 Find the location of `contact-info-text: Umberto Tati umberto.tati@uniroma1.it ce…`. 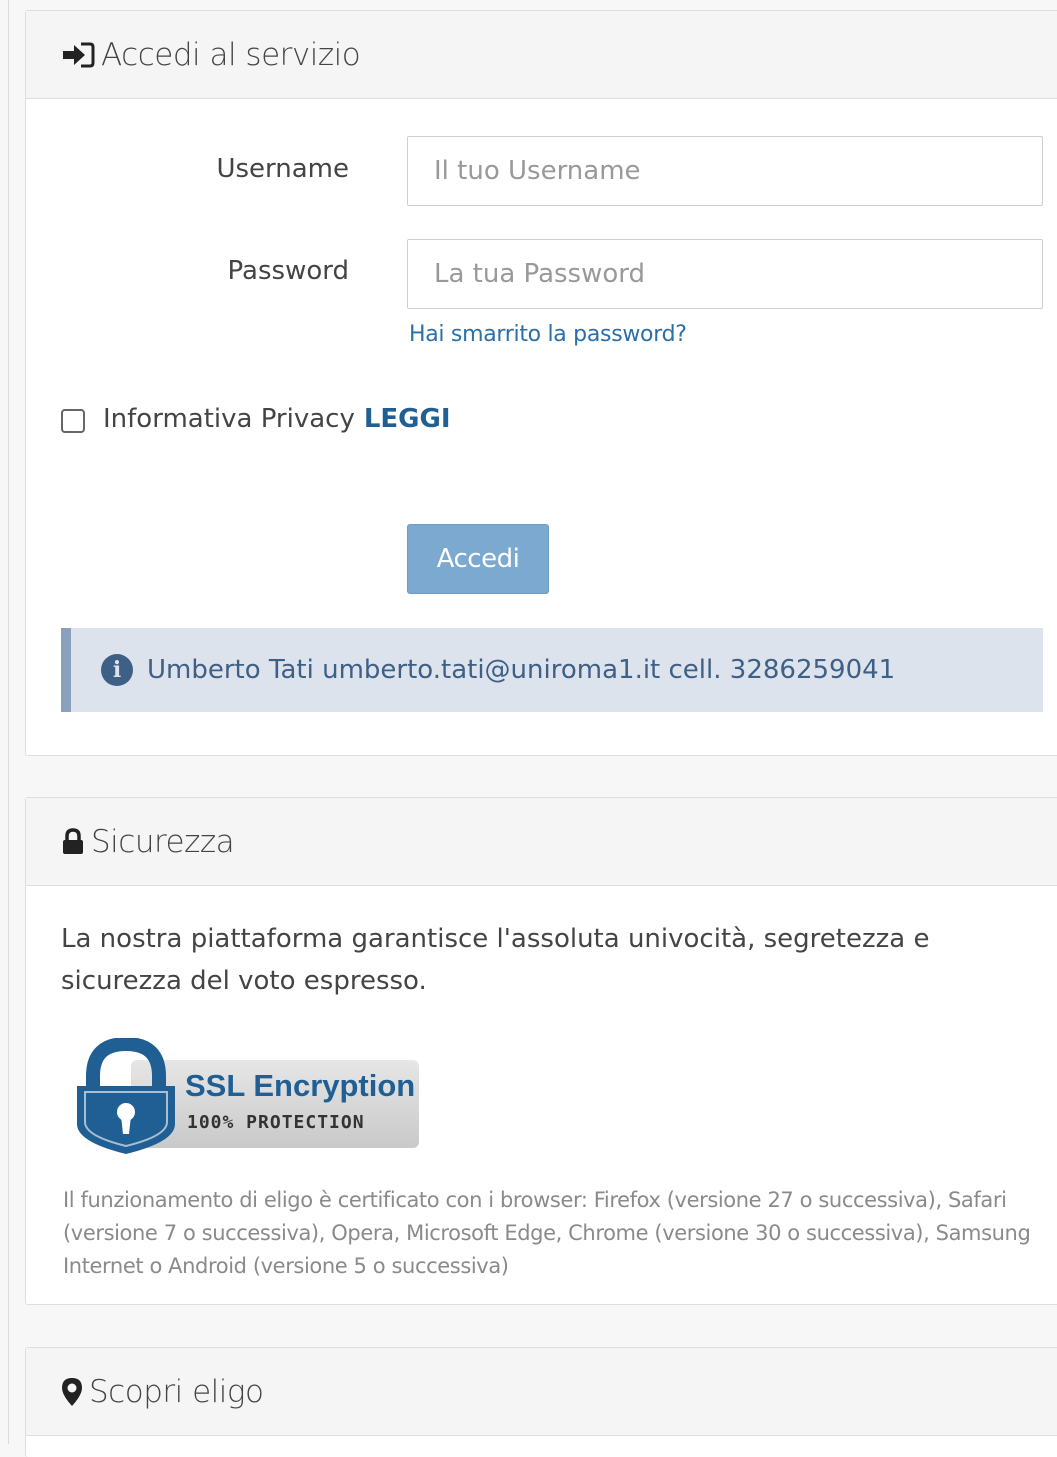

contact-info-text: Umberto Tati umberto.tati@uniroma1.it ce… is located at coordinates (521, 670).